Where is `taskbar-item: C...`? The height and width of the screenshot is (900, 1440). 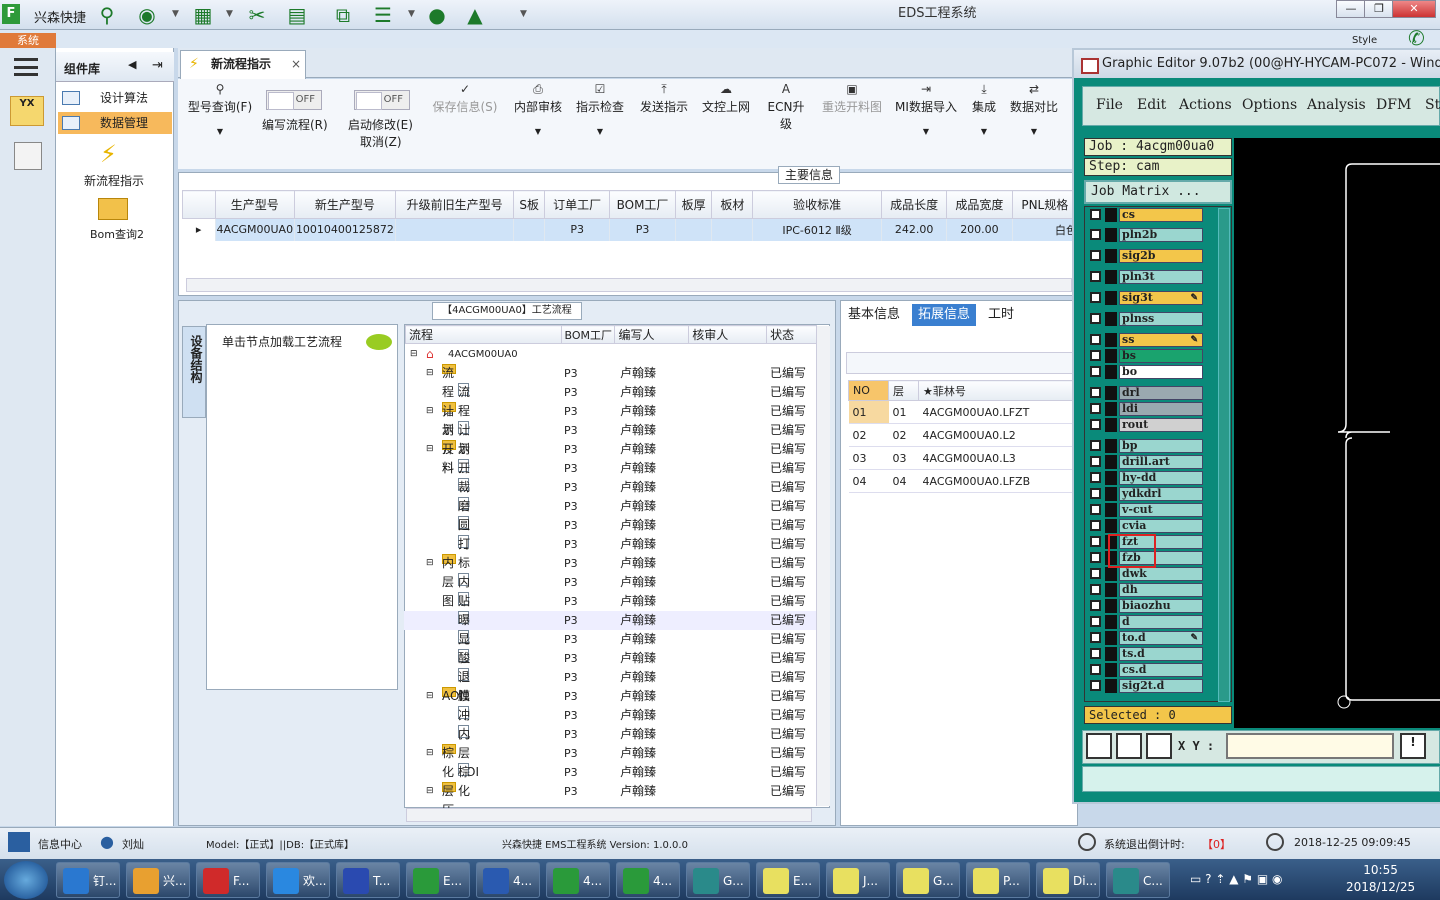
taskbar-item: C... is located at coordinates (1138, 880).